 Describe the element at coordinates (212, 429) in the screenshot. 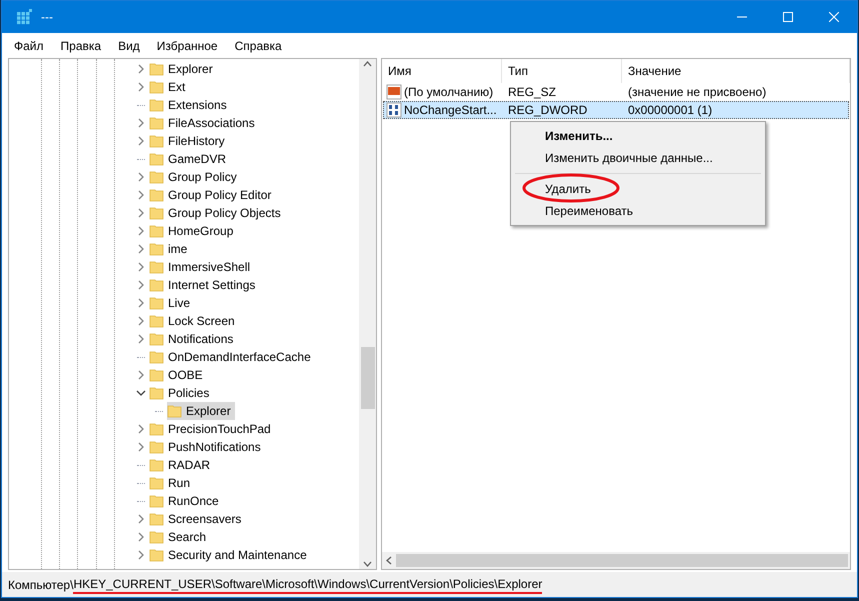

I see `tree-item: PrecisionTouchPad` at that location.